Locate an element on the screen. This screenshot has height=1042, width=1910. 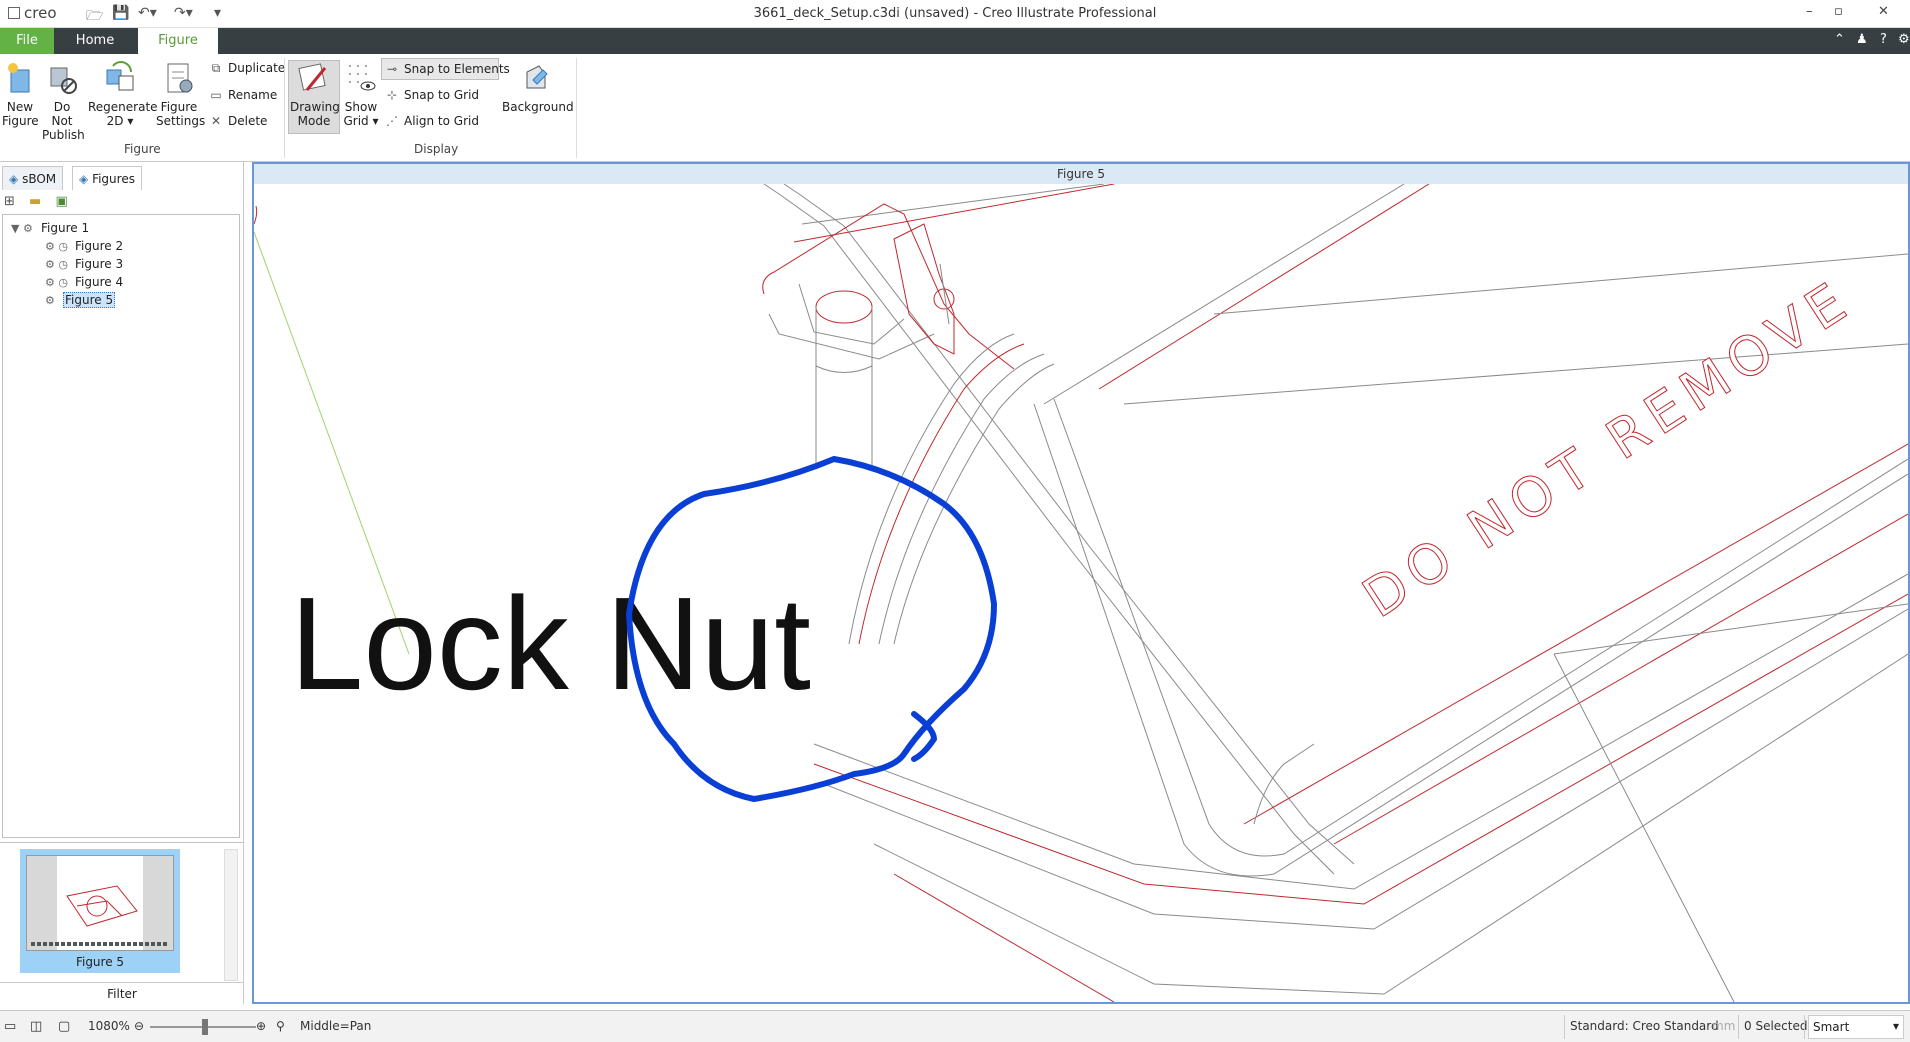
thumbnail-drawing is located at coordinates (100, 903).